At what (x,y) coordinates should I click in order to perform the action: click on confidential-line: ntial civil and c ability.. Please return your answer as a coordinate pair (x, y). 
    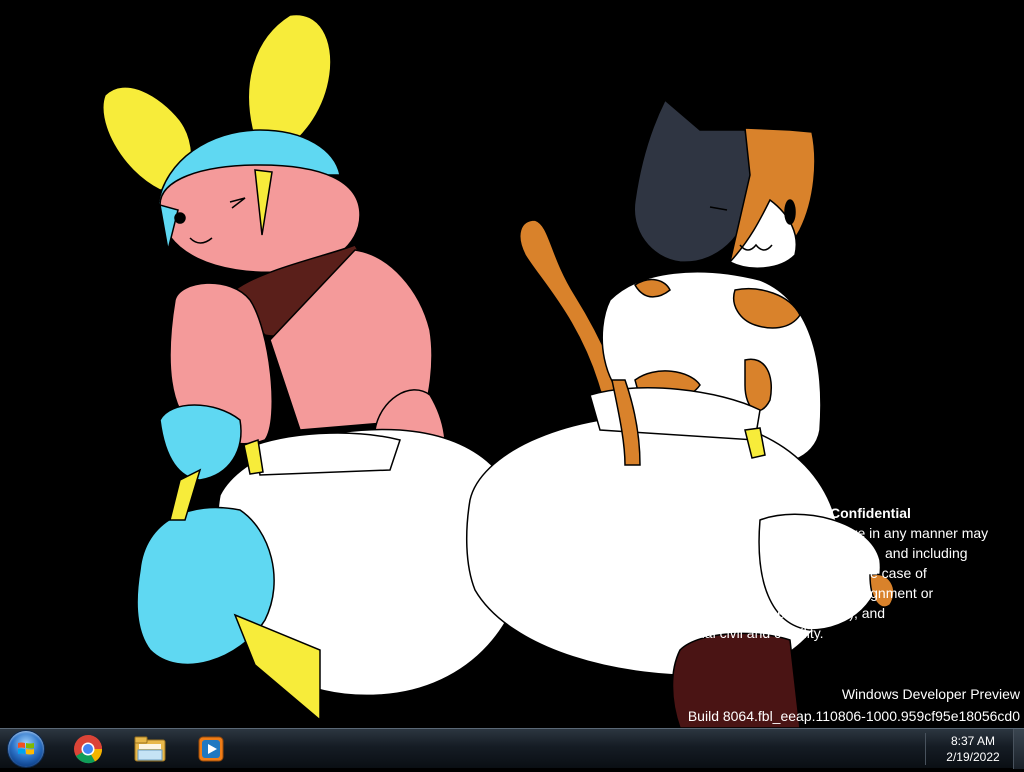
    Looking at the image, I should click on (757, 633).